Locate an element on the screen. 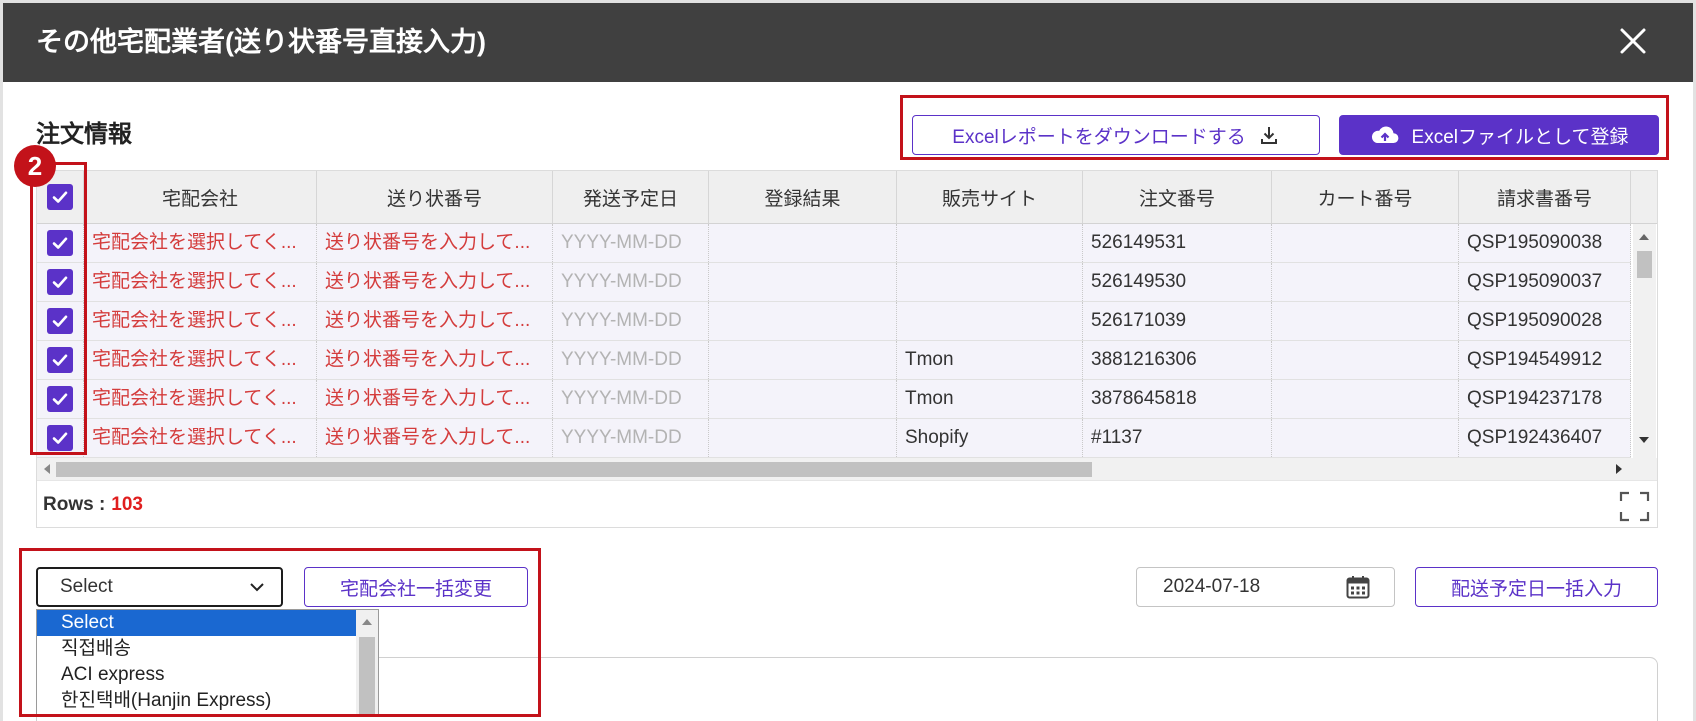 The image size is (1696, 721). upload-excel-button: Excelファイルとして登録 is located at coordinates (1499, 135).